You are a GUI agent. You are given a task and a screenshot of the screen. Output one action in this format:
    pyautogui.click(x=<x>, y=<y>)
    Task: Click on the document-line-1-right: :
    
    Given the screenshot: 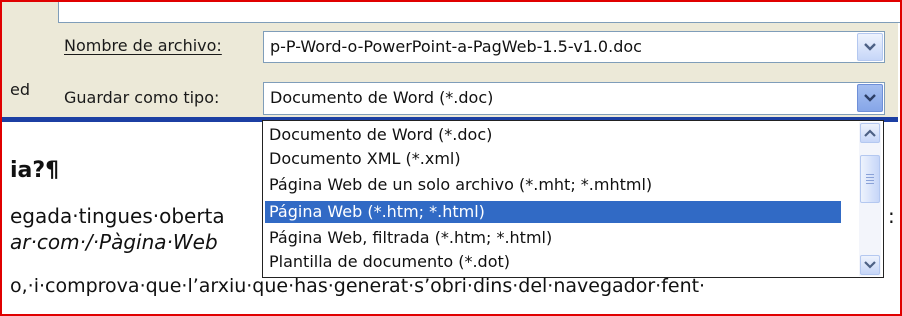 What is the action you would take?
    pyautogui.click(x=891, y=216)
    